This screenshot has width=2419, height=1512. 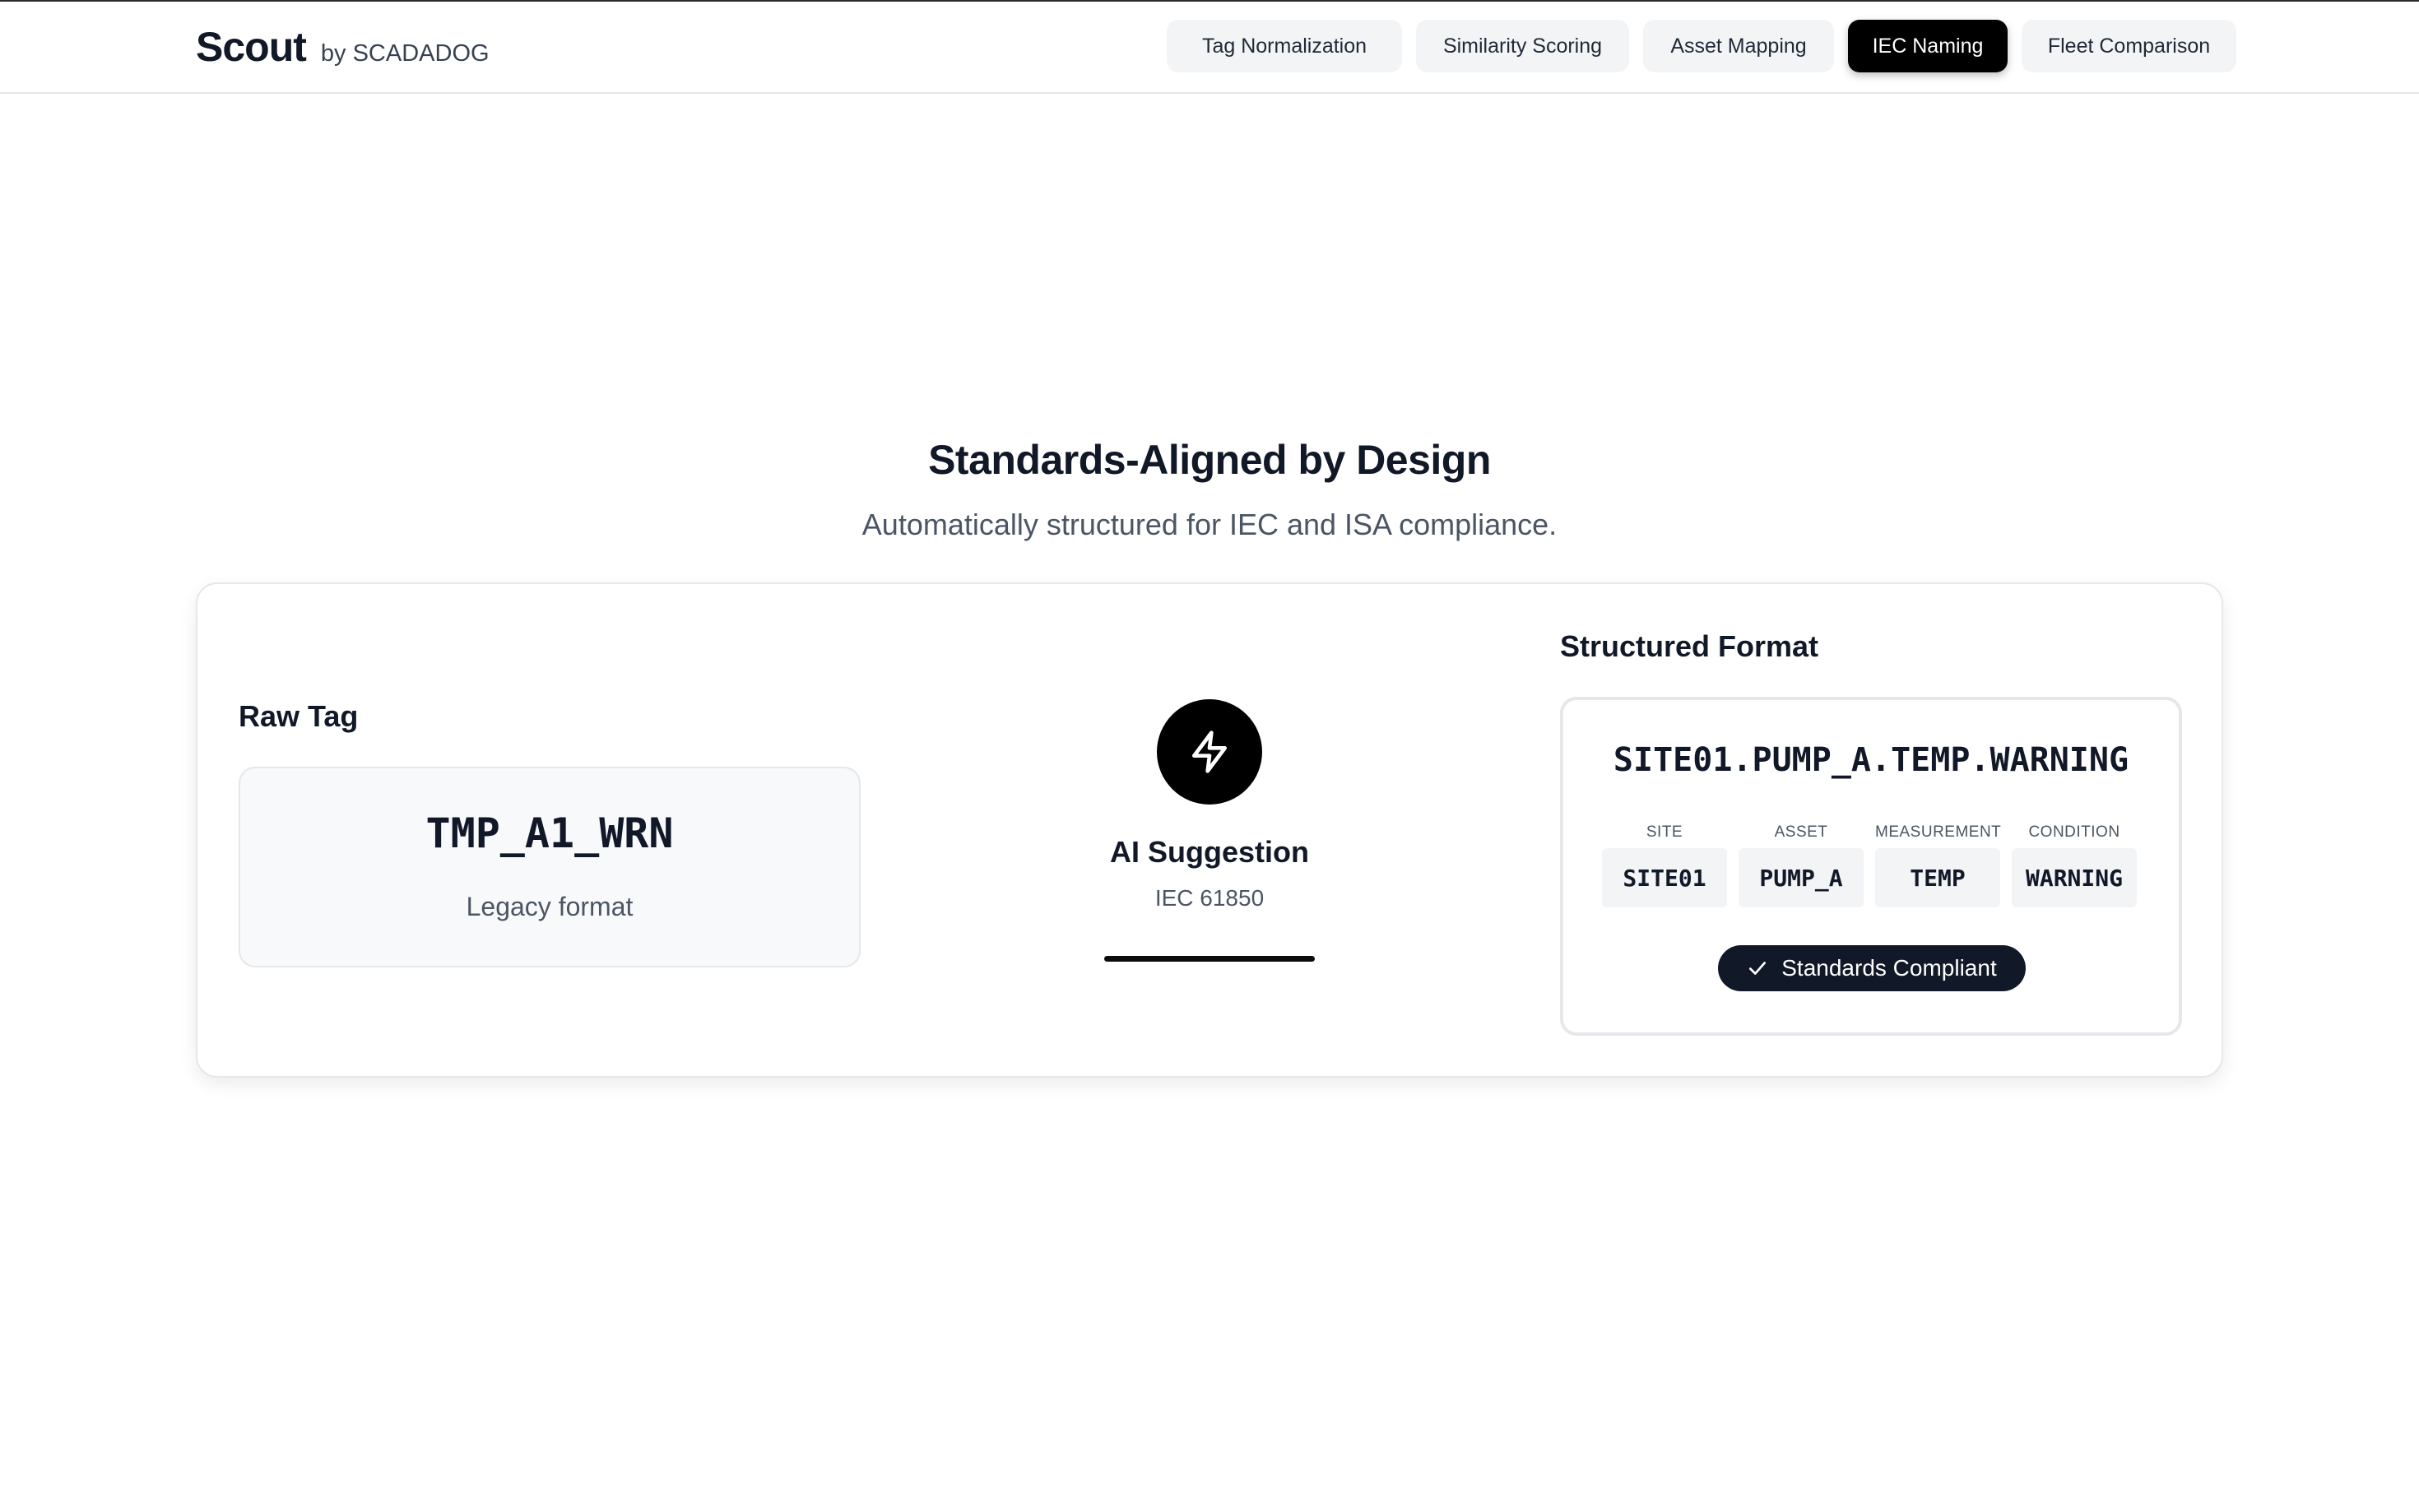 I want to click on segment-label: MEASUREMENT, so click(x=1938, y=832).